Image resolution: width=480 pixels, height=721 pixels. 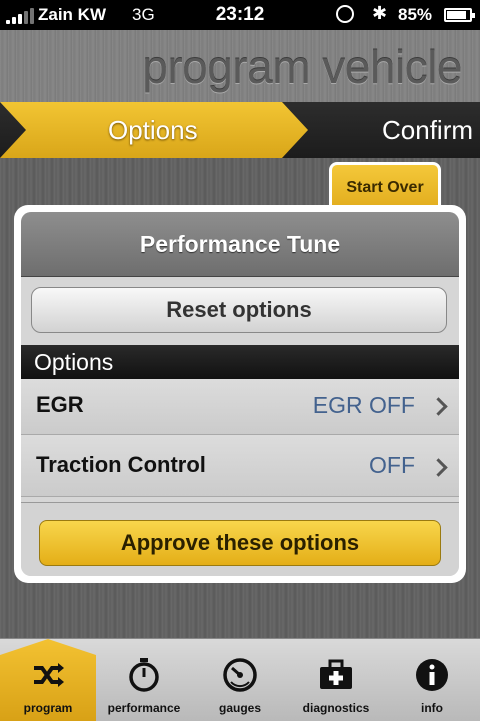 I want to click on battery-icon, so click(x=459, y=15).